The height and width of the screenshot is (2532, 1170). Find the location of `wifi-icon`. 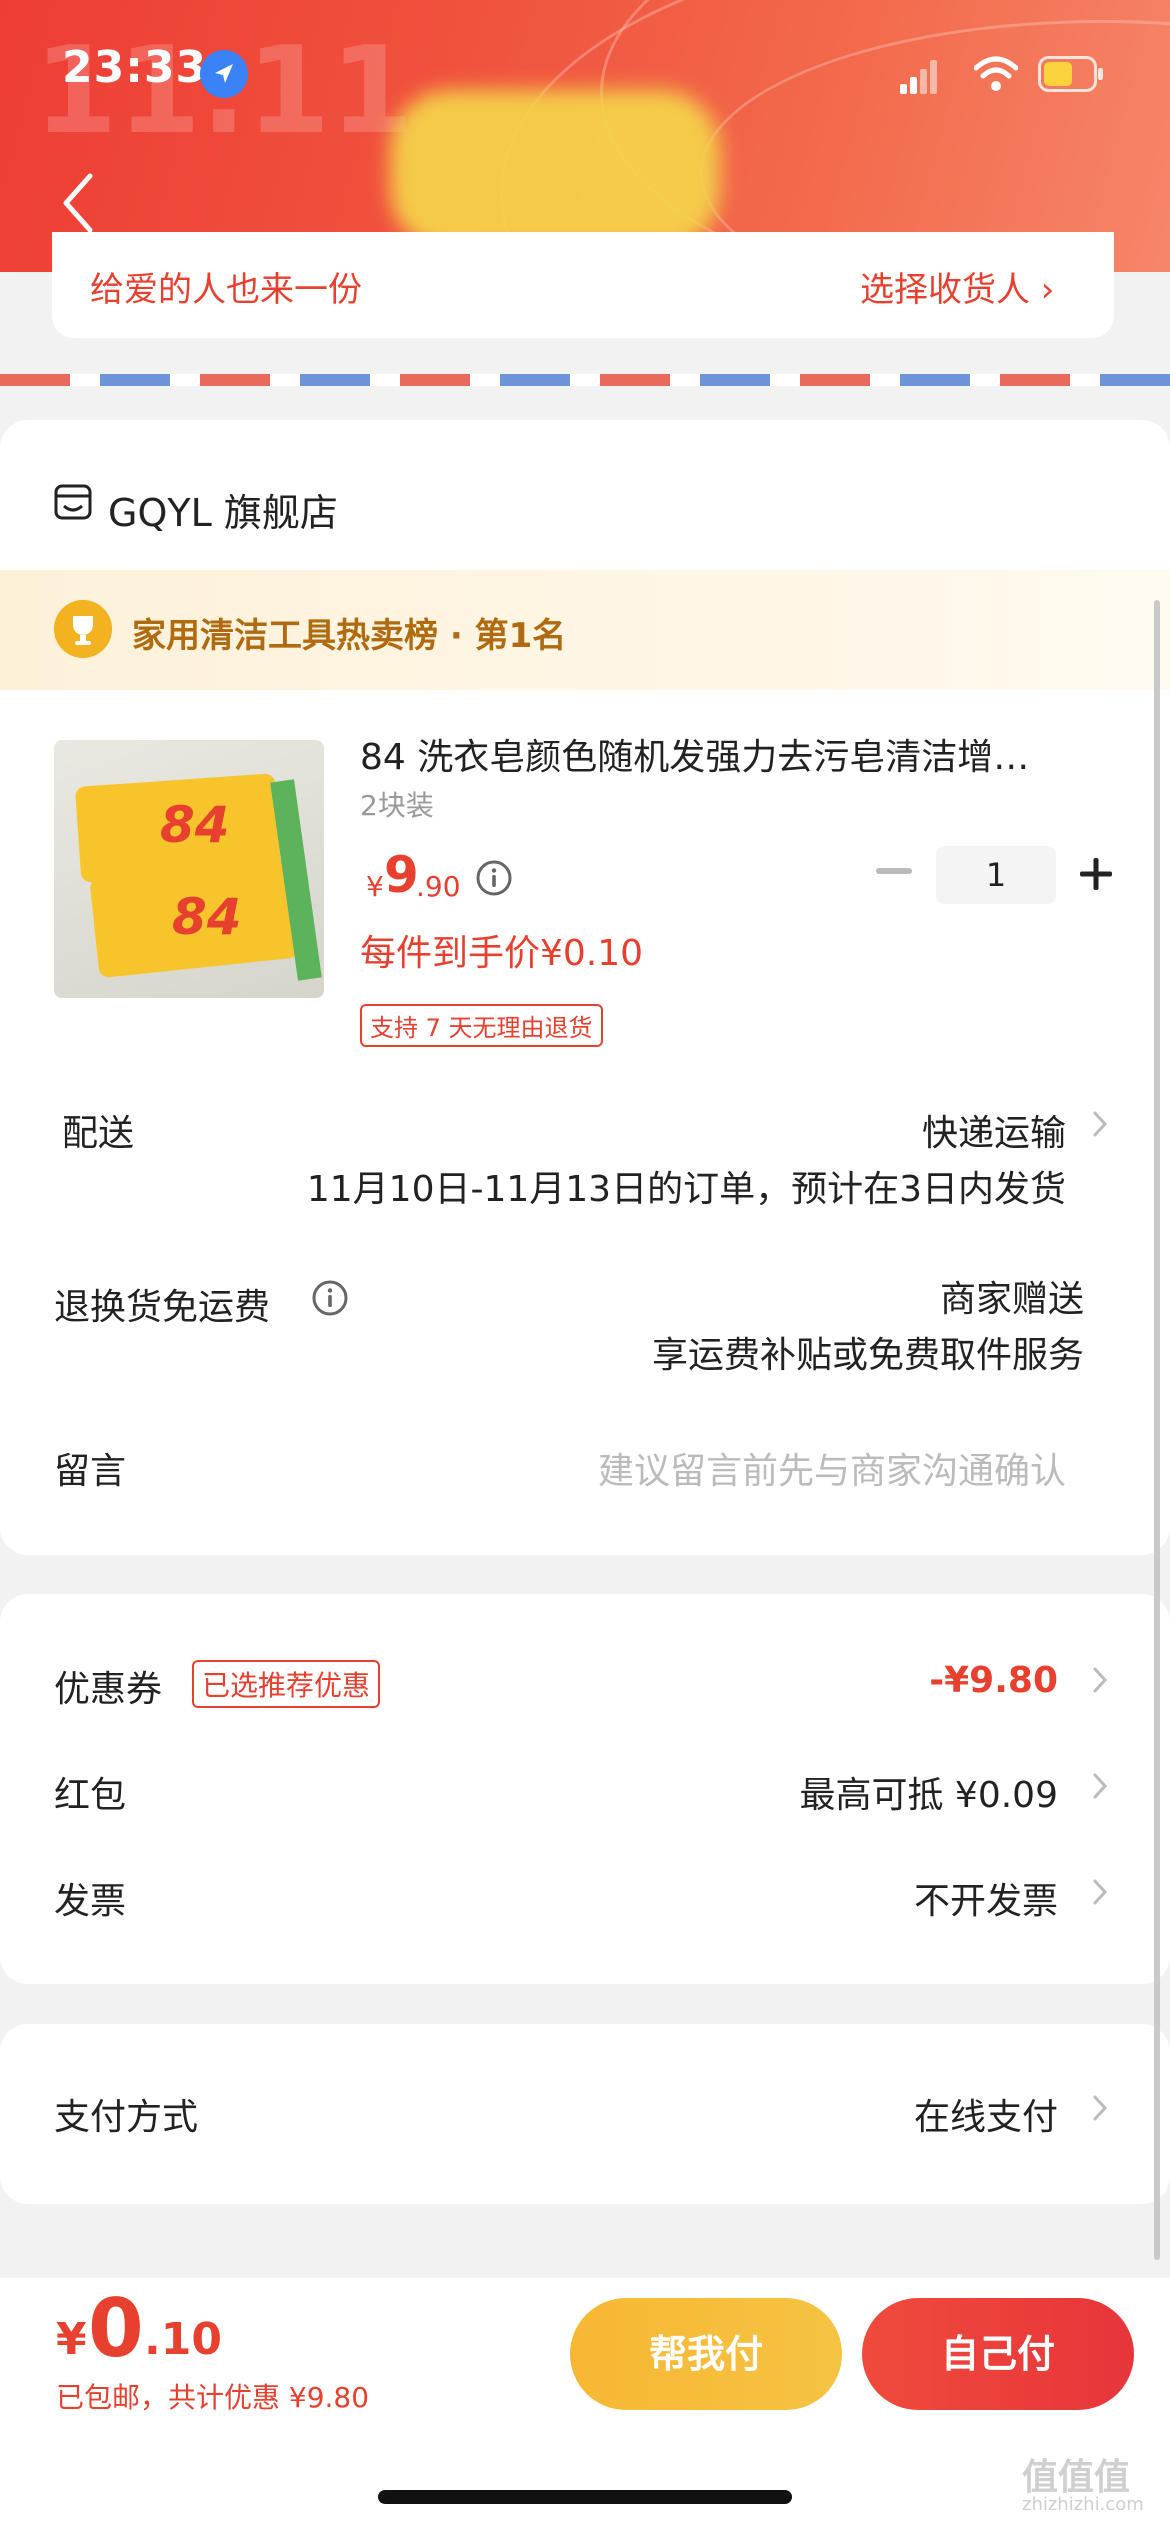

wifi-icon is located at coordinates (996, 73).